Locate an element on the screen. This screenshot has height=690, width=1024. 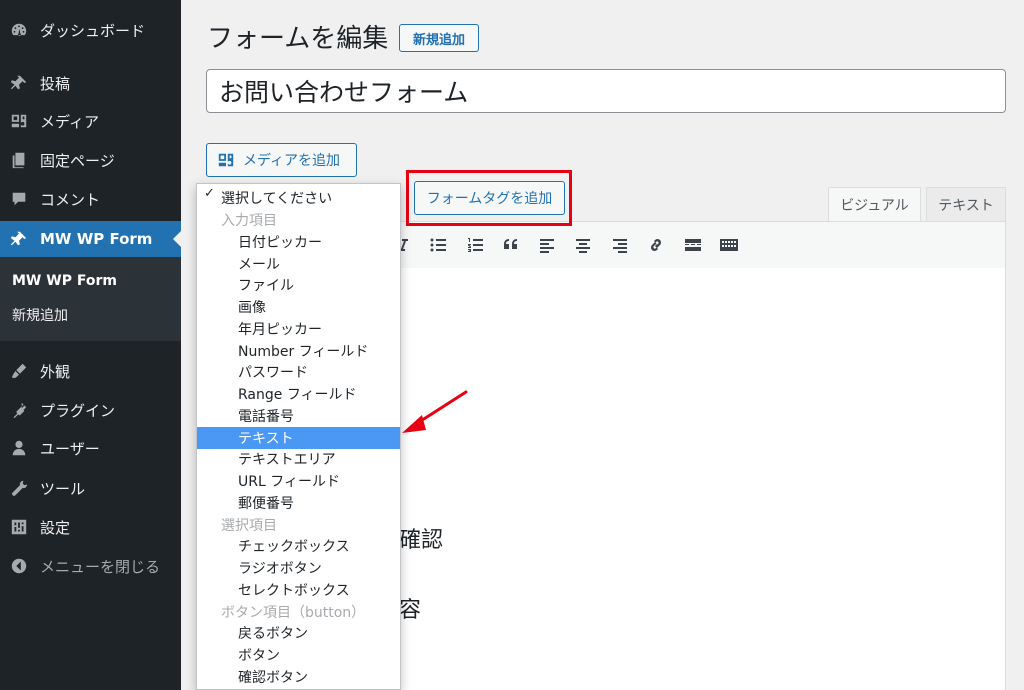
tab-text: テキスト is located at coordinates (966, 204).